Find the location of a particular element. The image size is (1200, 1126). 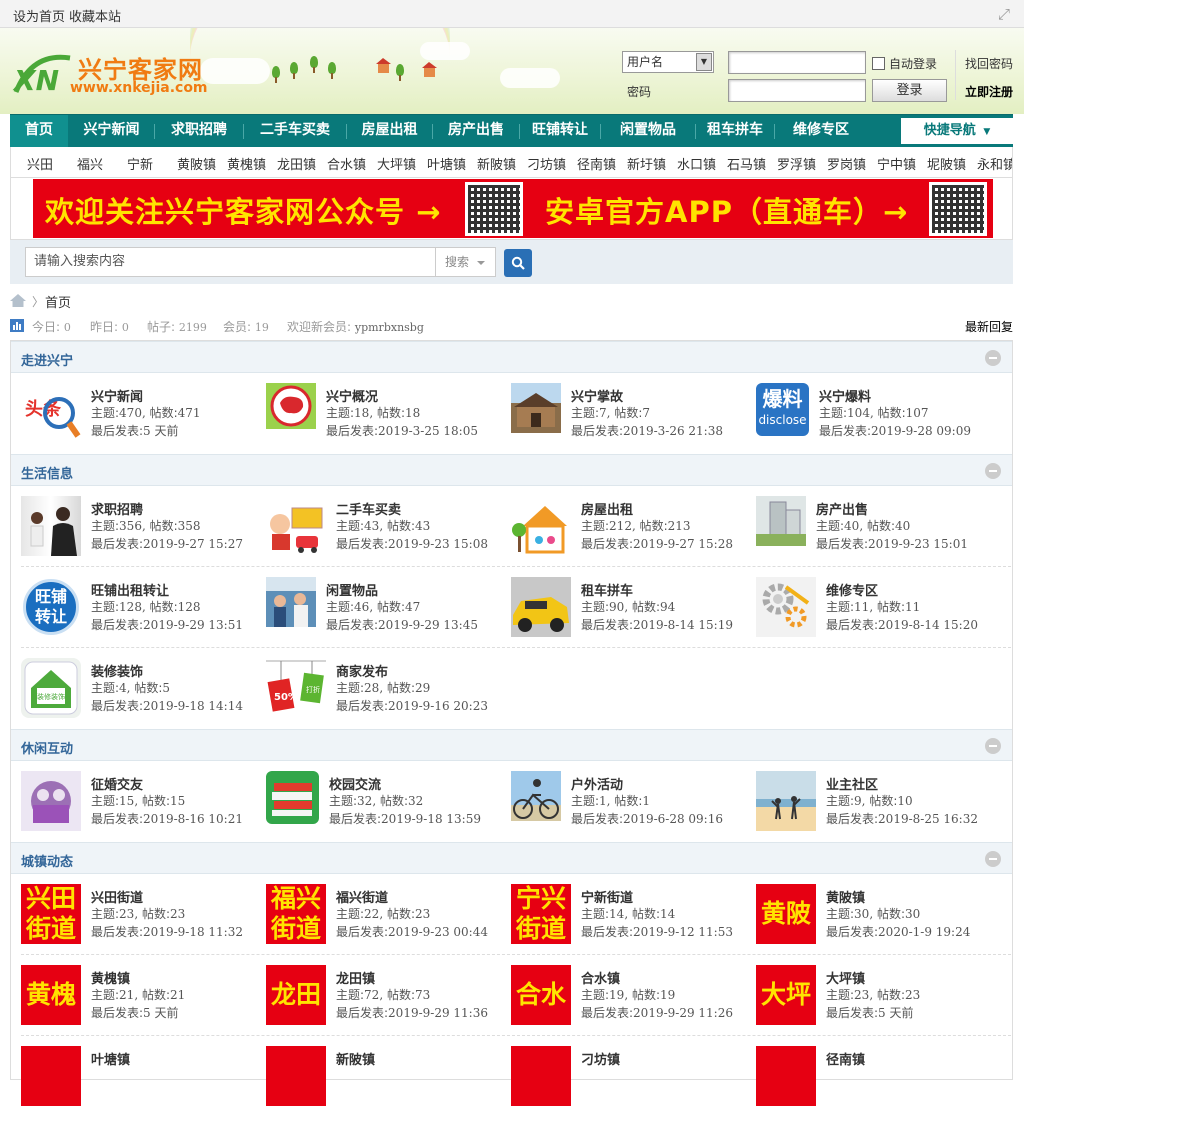

town-link: 龙田镇 is located at coordinates (296, 163).